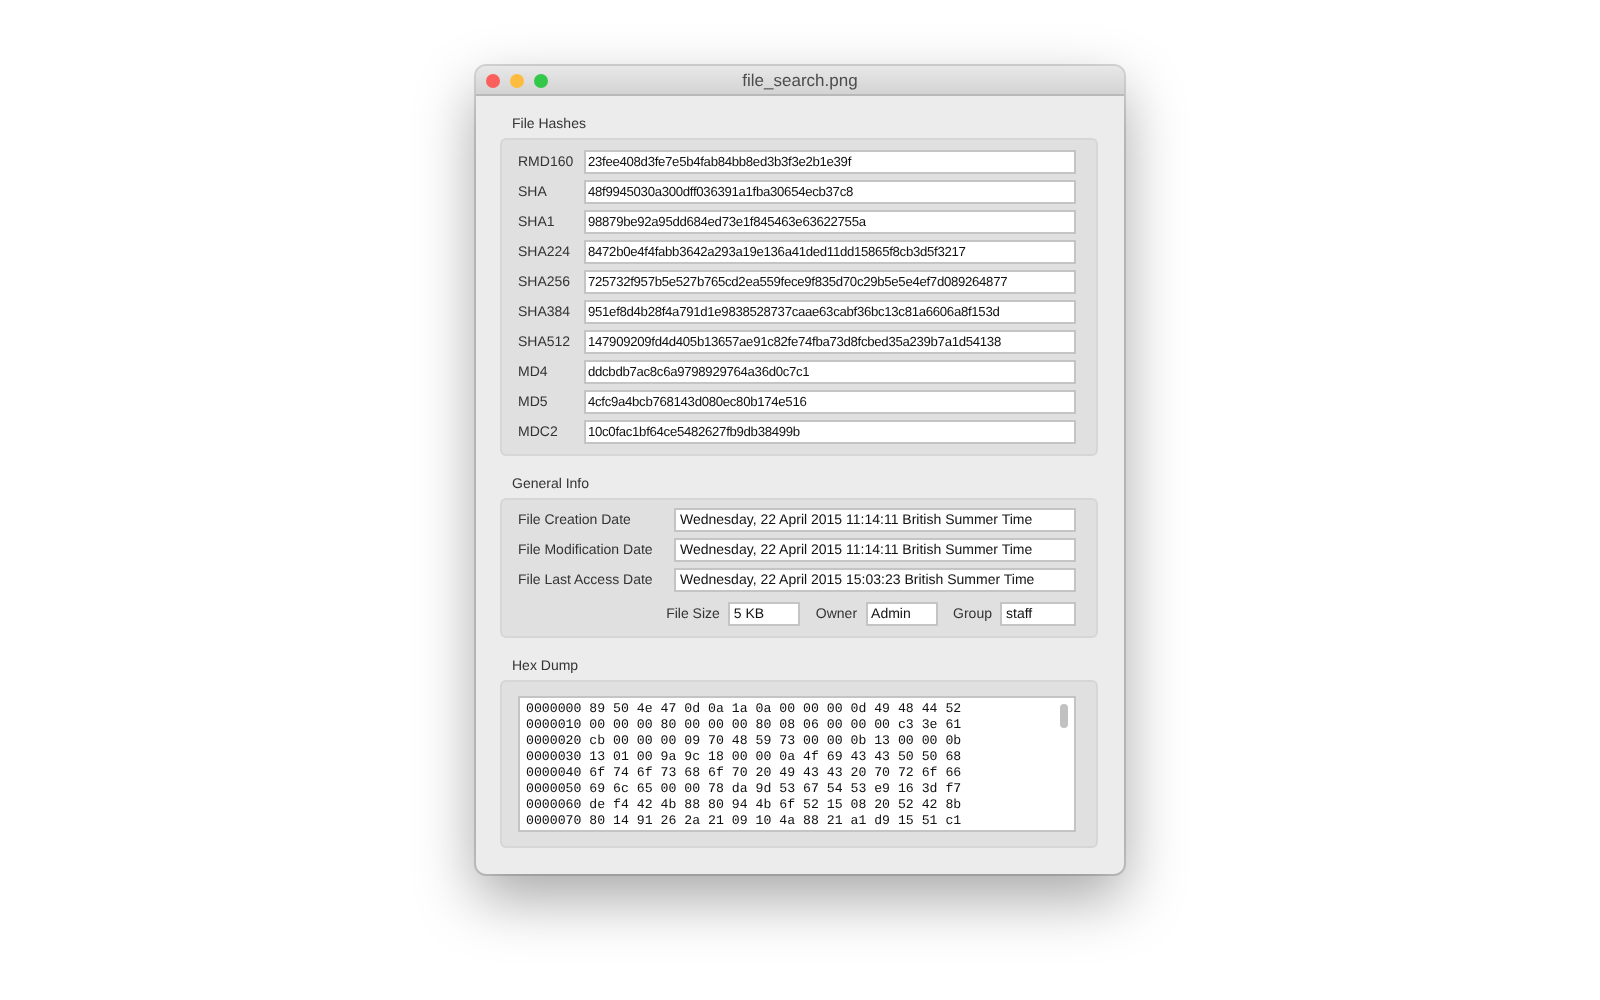 This screenshot has width=1600, height=1000. Describe the element at coordinates (797, 764) in the screenshot. I see `hex-dump-area` at that location.